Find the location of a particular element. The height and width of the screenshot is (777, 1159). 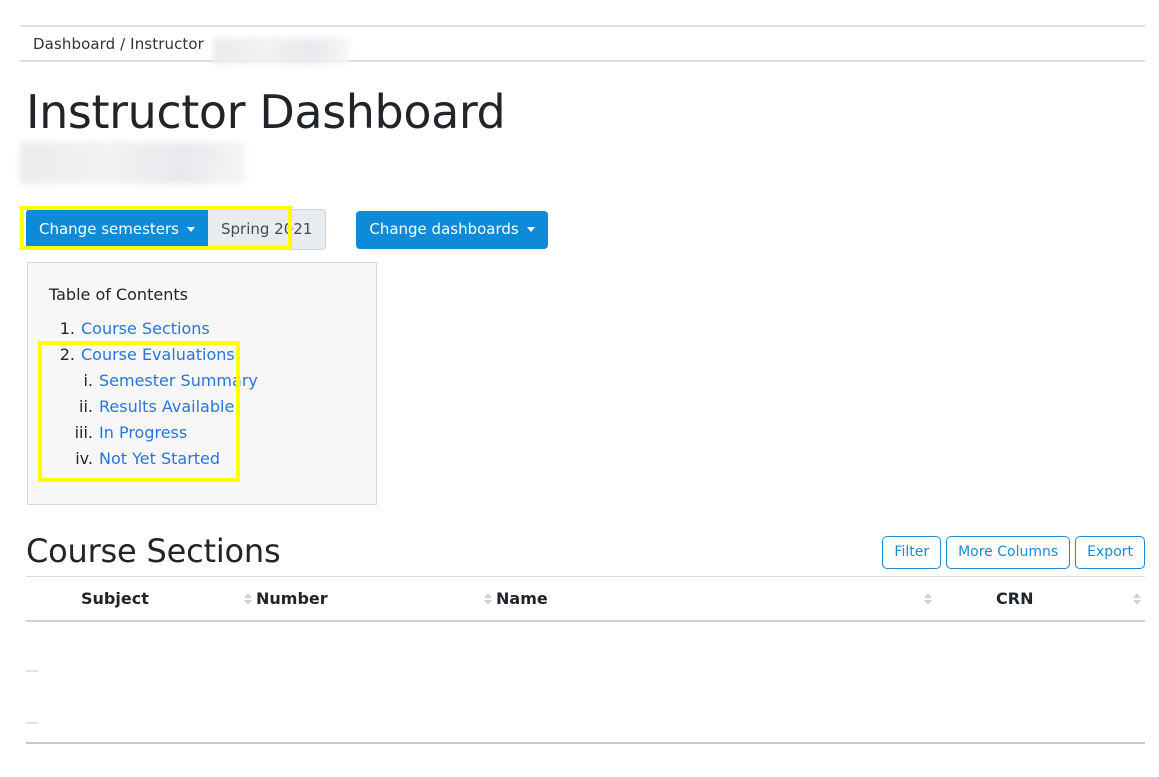

change-semesters-button: Change semesters is located at coordinates (117, 229).